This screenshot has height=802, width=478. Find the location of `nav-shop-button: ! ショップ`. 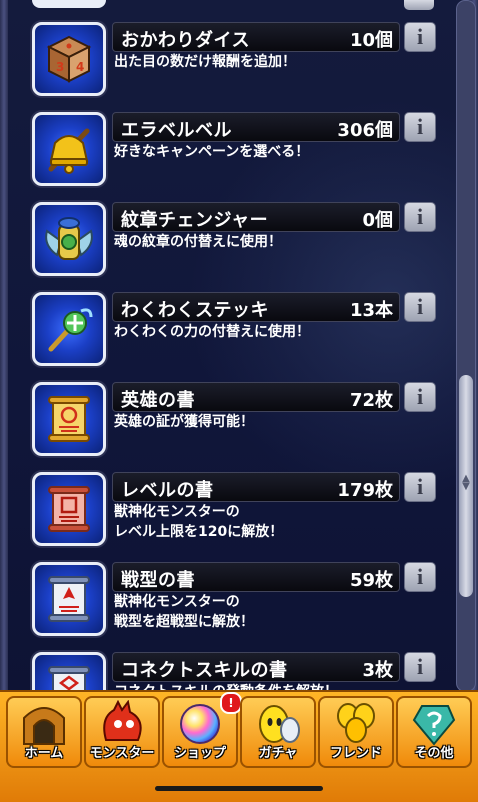

nav-shop-button: ! ショップ is located at coordinates (202, 730).